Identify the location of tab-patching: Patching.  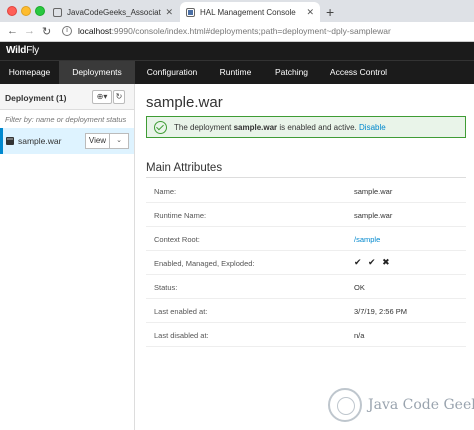
(291, 72).